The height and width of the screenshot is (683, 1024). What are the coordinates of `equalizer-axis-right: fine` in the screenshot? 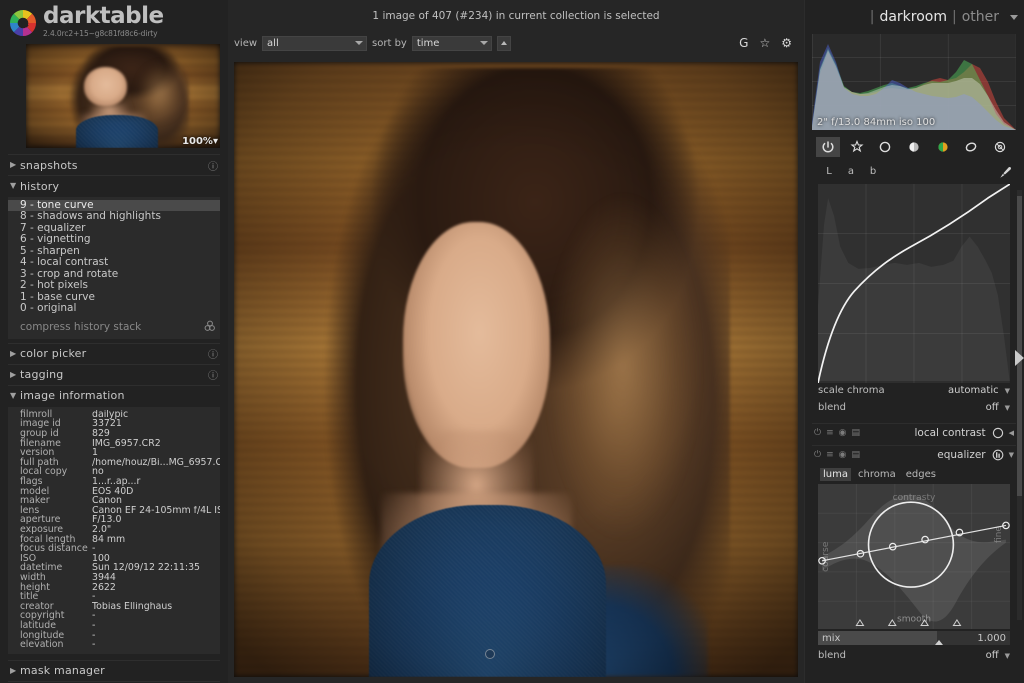 It's located at (999, 534).